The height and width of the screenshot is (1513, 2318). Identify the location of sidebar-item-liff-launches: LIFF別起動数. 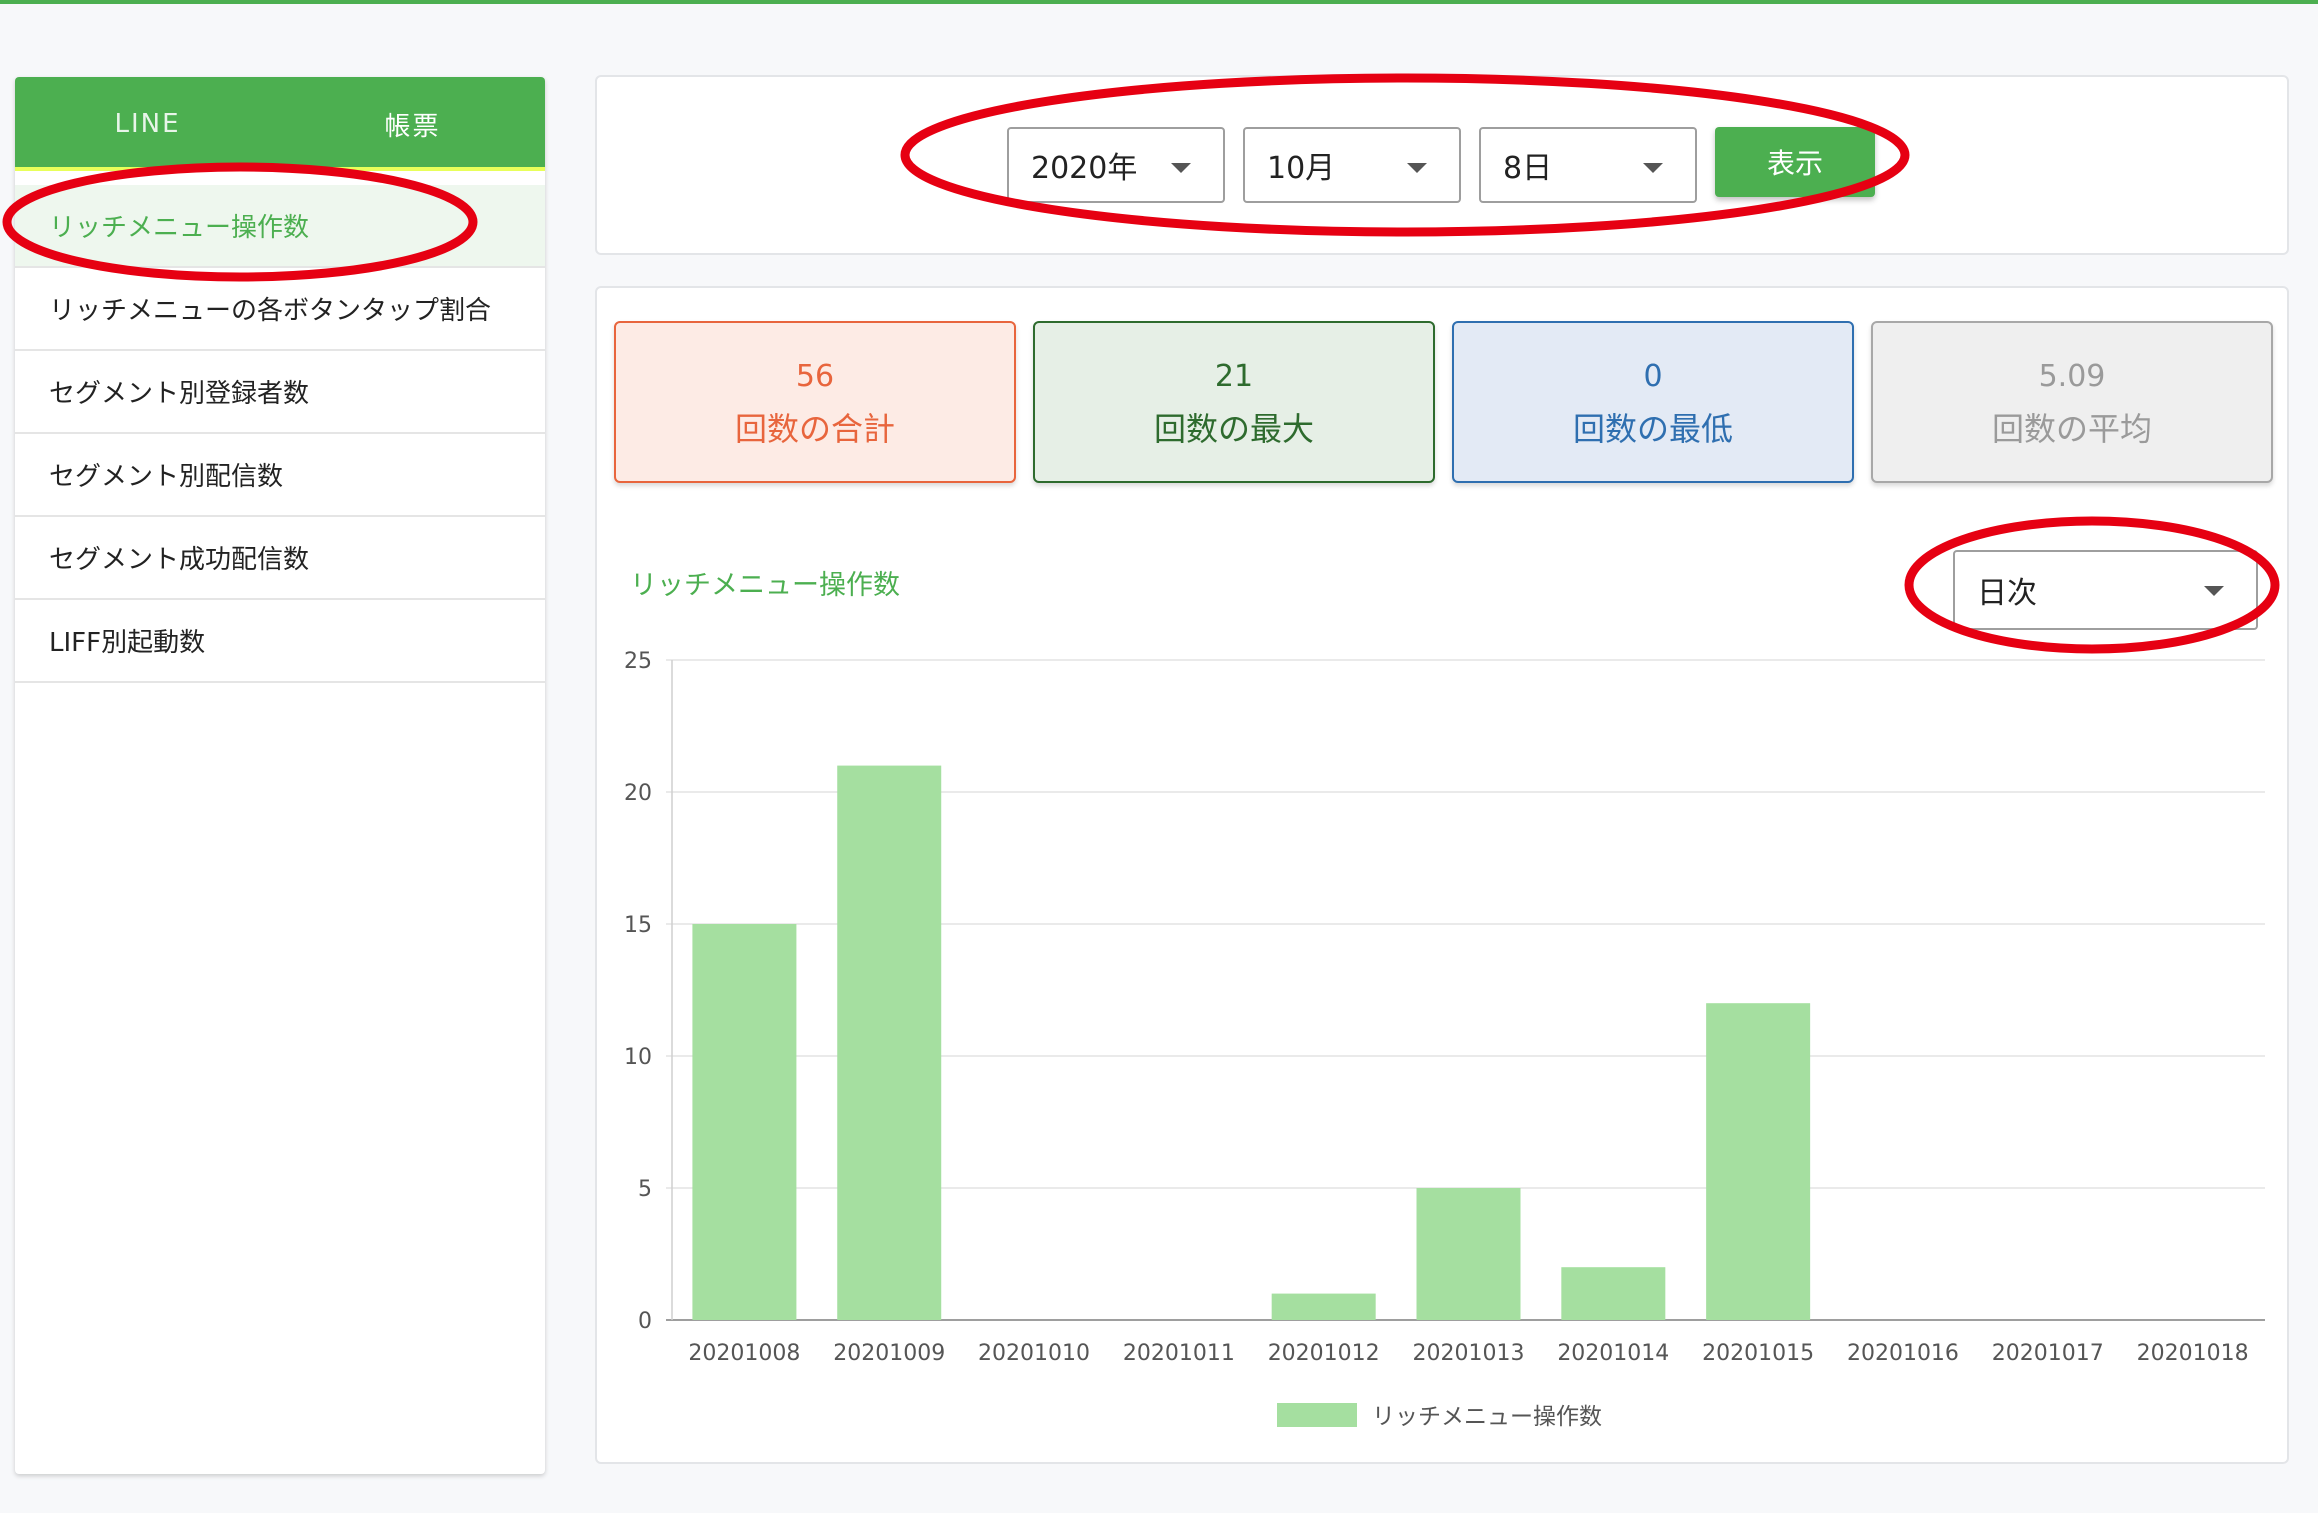
(280, 641).